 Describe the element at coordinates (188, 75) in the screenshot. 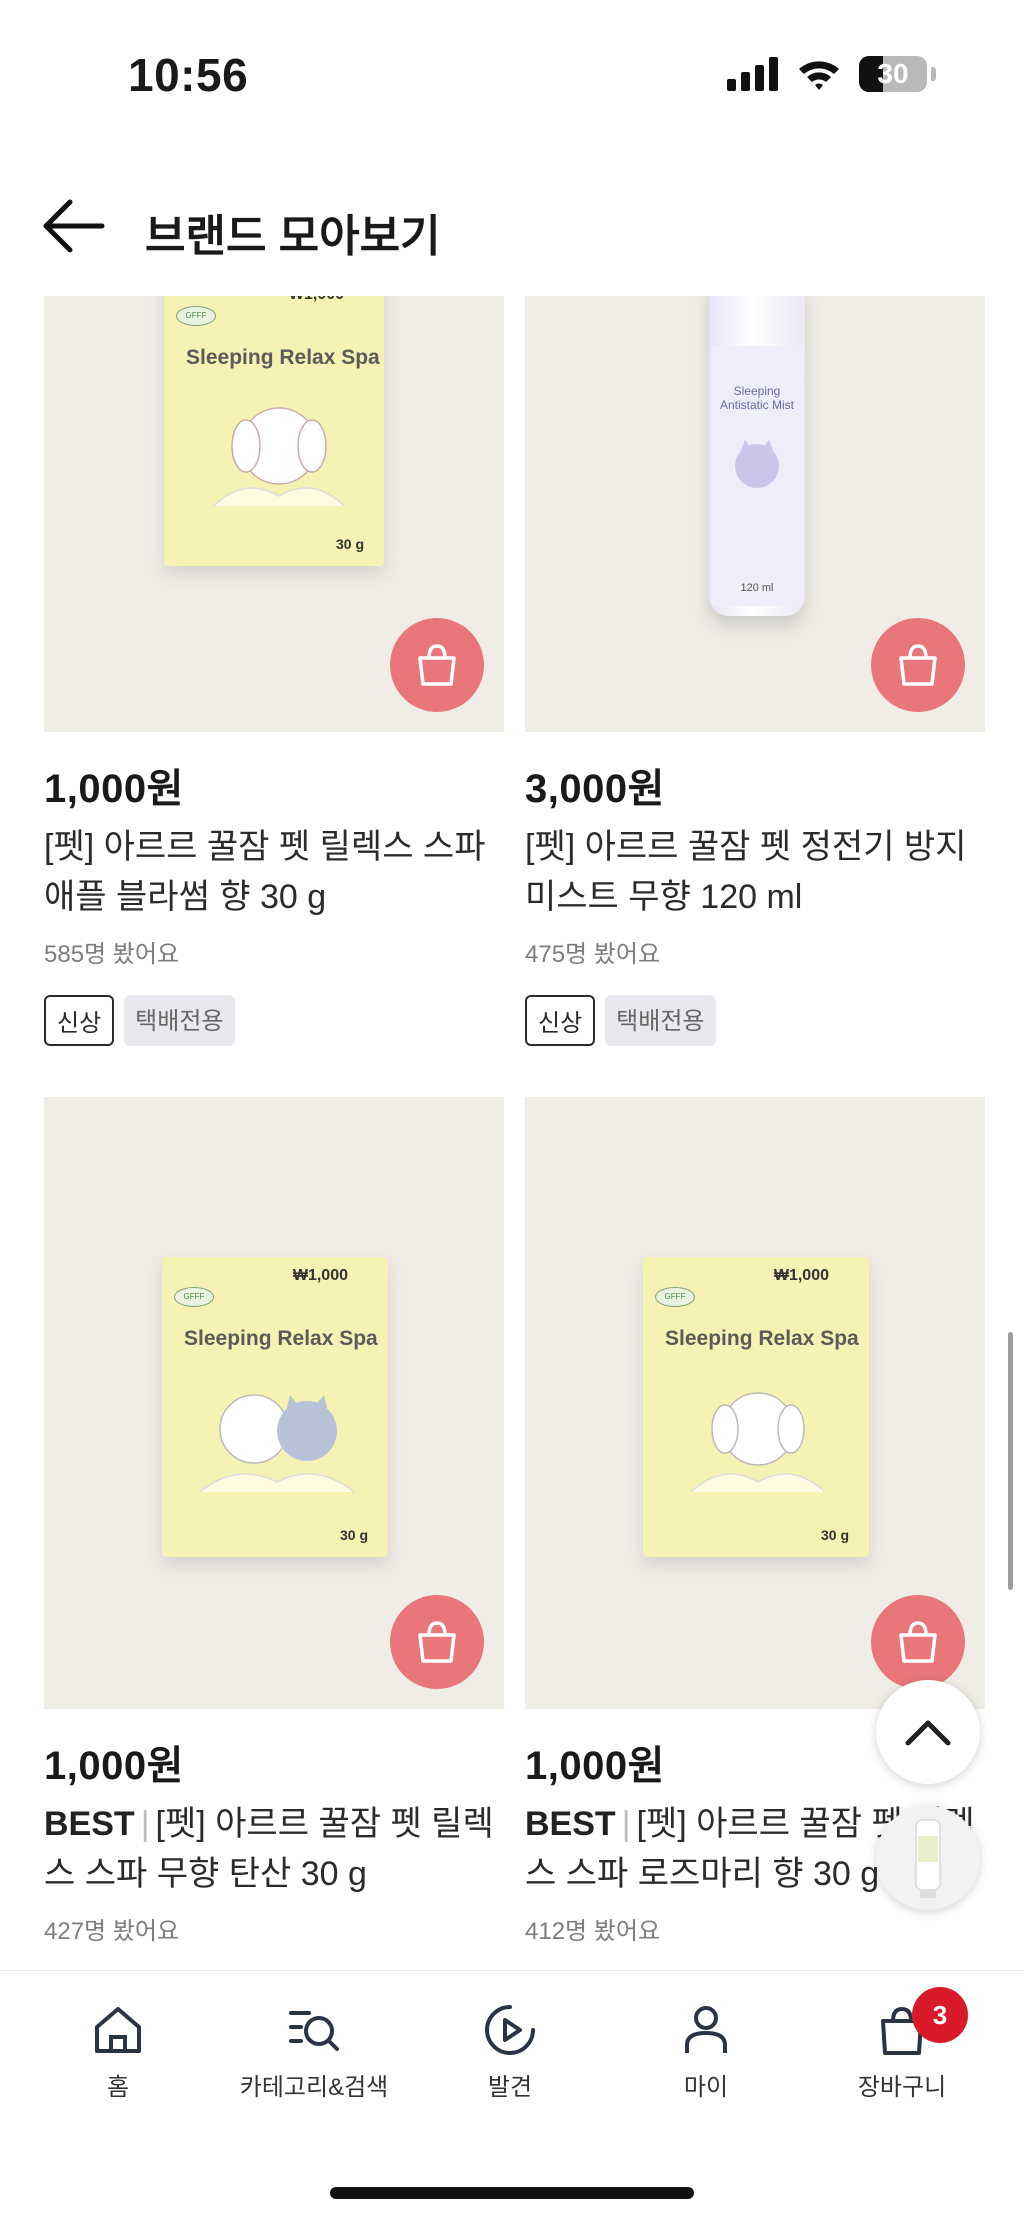

I see `status-time: 10:56` at that location.